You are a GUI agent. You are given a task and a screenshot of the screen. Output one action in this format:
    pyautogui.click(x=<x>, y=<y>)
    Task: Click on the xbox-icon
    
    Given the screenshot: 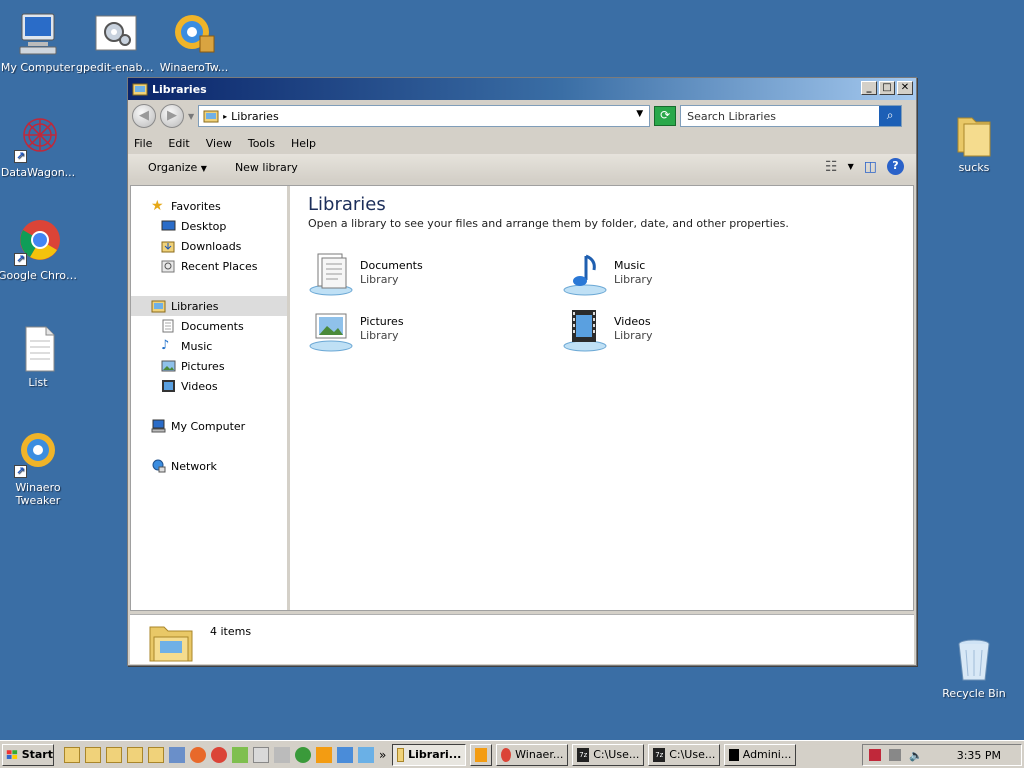 What is the action you would take?
    pyautogui.click(x=303, y=754)
    